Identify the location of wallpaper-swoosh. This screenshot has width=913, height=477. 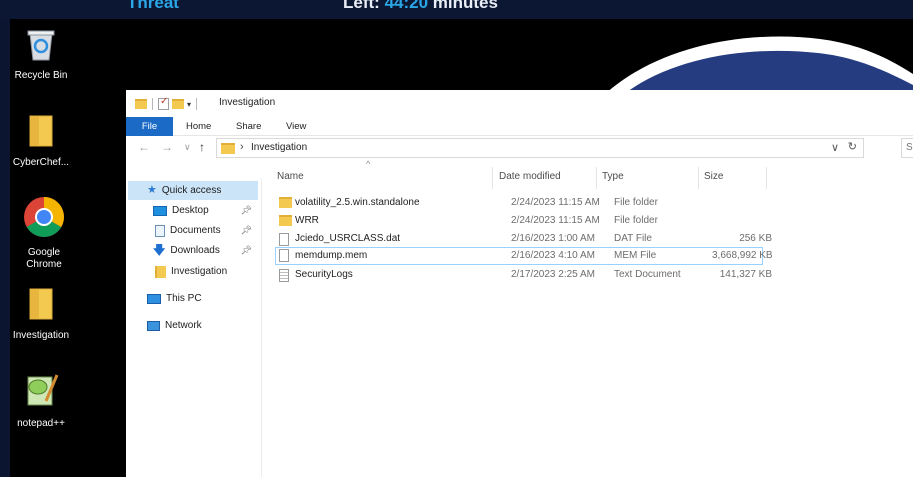
(756, 67).